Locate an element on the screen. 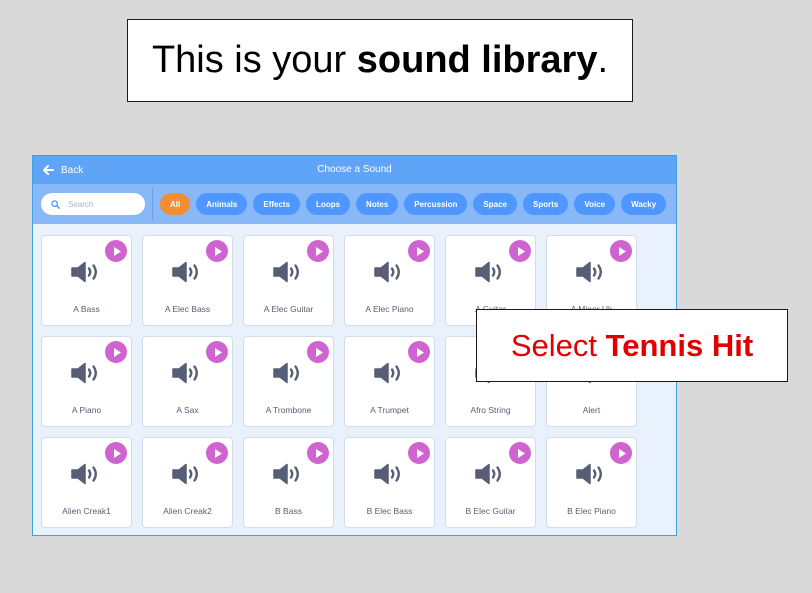 The image size is (812, 593). filter-divider is located at coordinates (152, 204).